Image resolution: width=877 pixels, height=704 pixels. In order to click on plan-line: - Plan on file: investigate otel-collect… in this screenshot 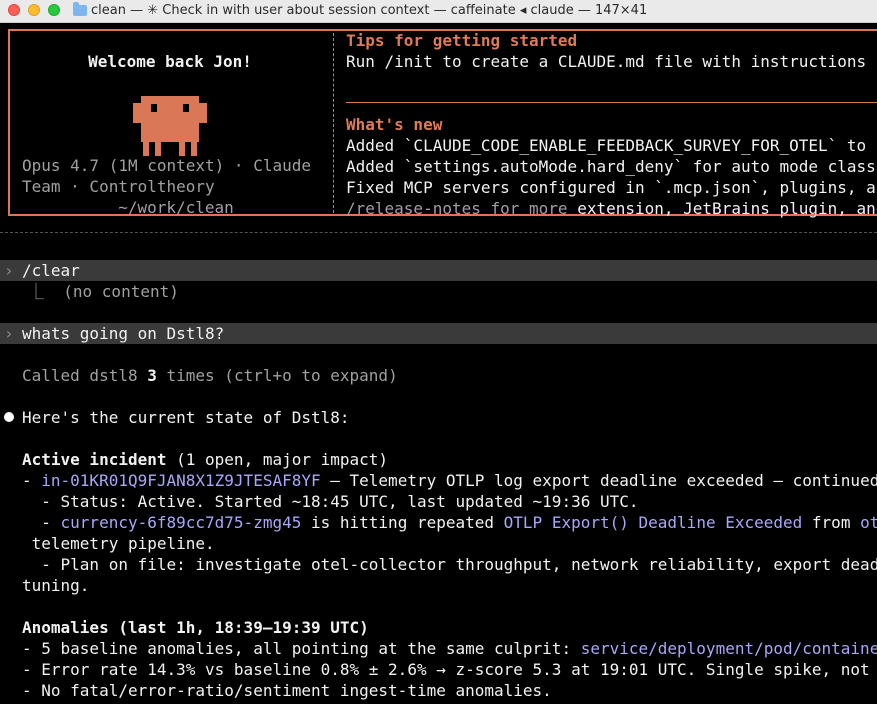, I will do `click(449, 564)`.